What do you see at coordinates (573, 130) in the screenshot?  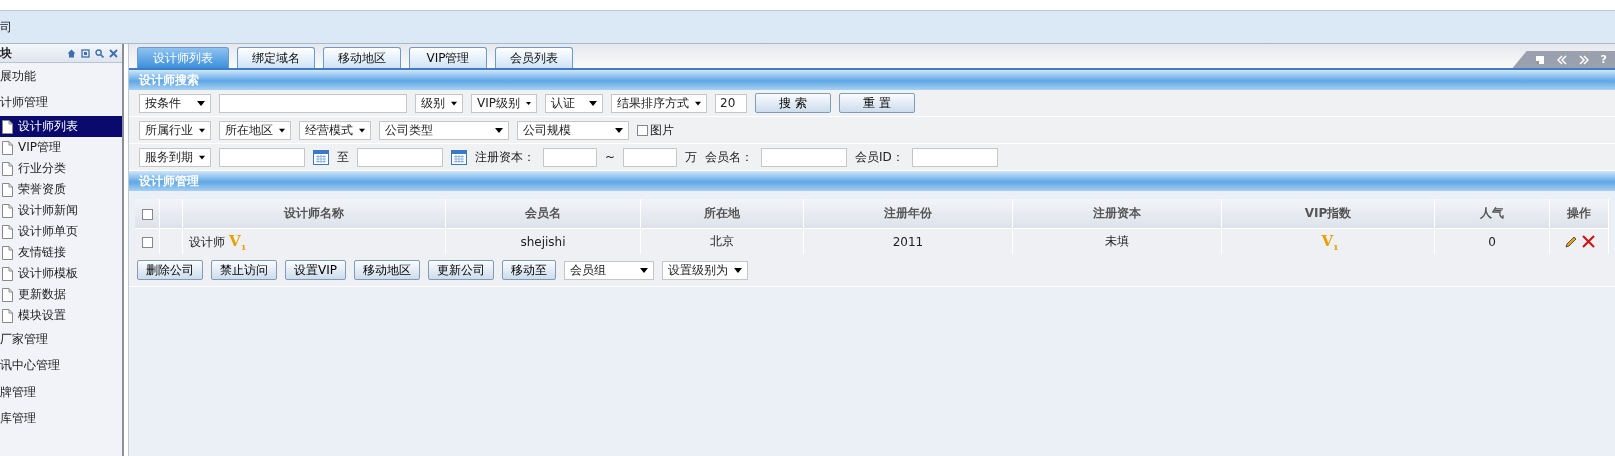 I see `dropdown: 公司规模` at bounding box center [573, 130].